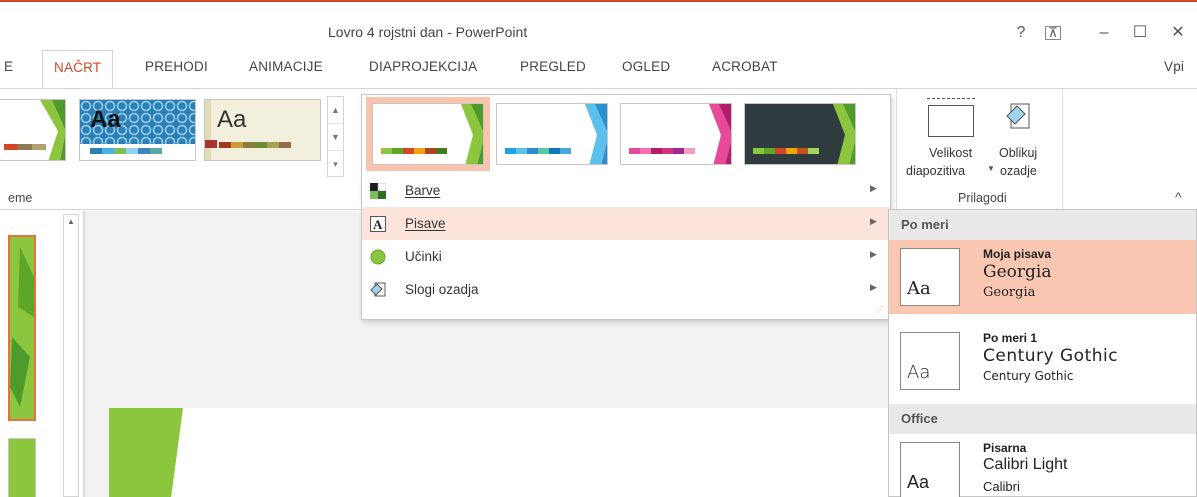 The image size is (1197, 497). I want to click on scroll-down-icon: ▼, so click(335, 137).